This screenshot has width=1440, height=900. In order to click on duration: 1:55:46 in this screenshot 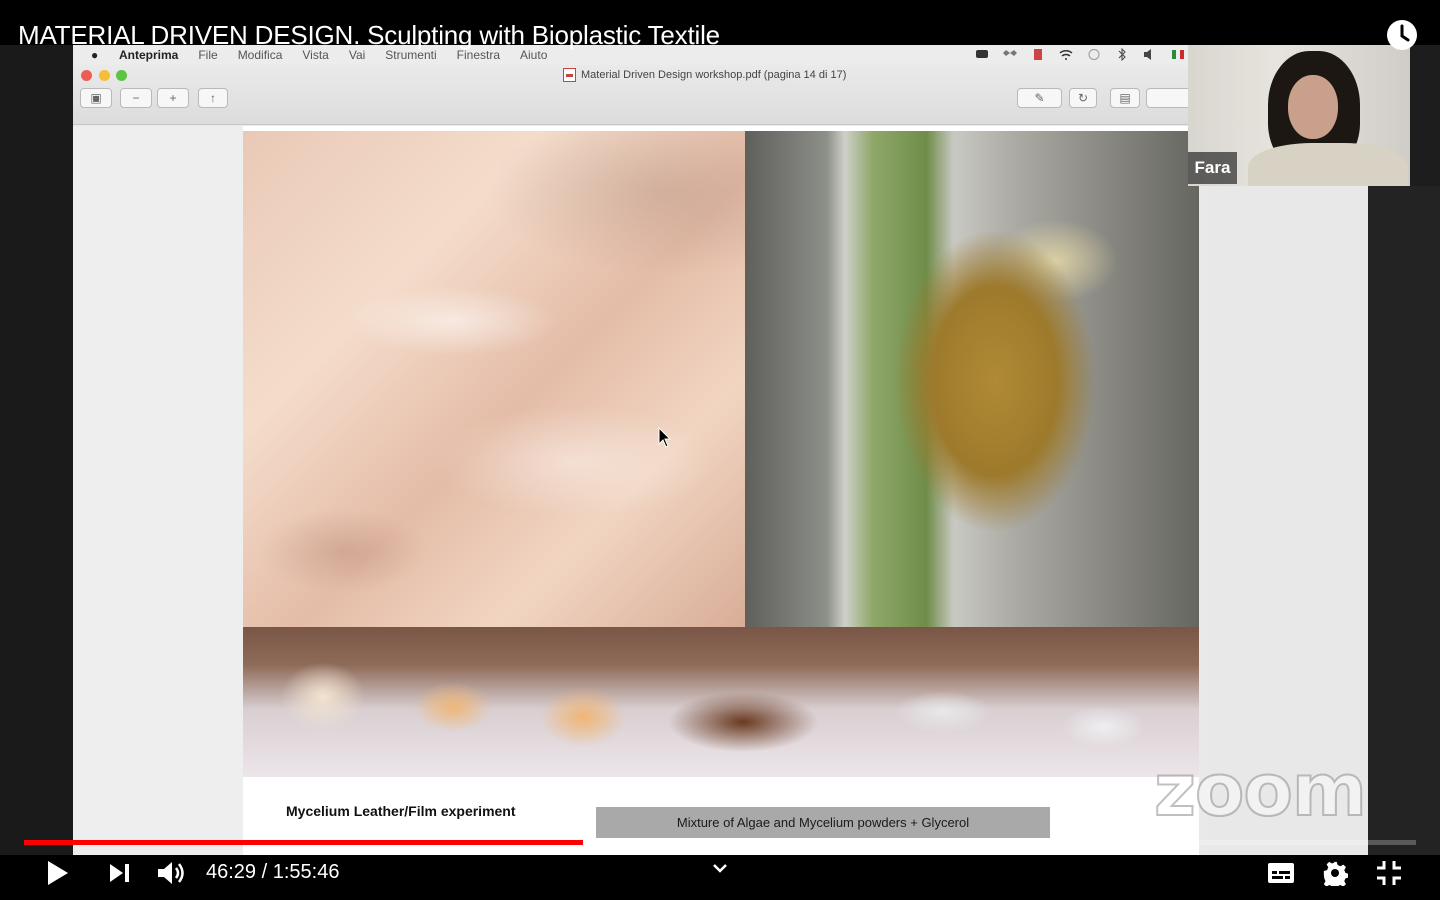, I will do `click(306, 872)`.